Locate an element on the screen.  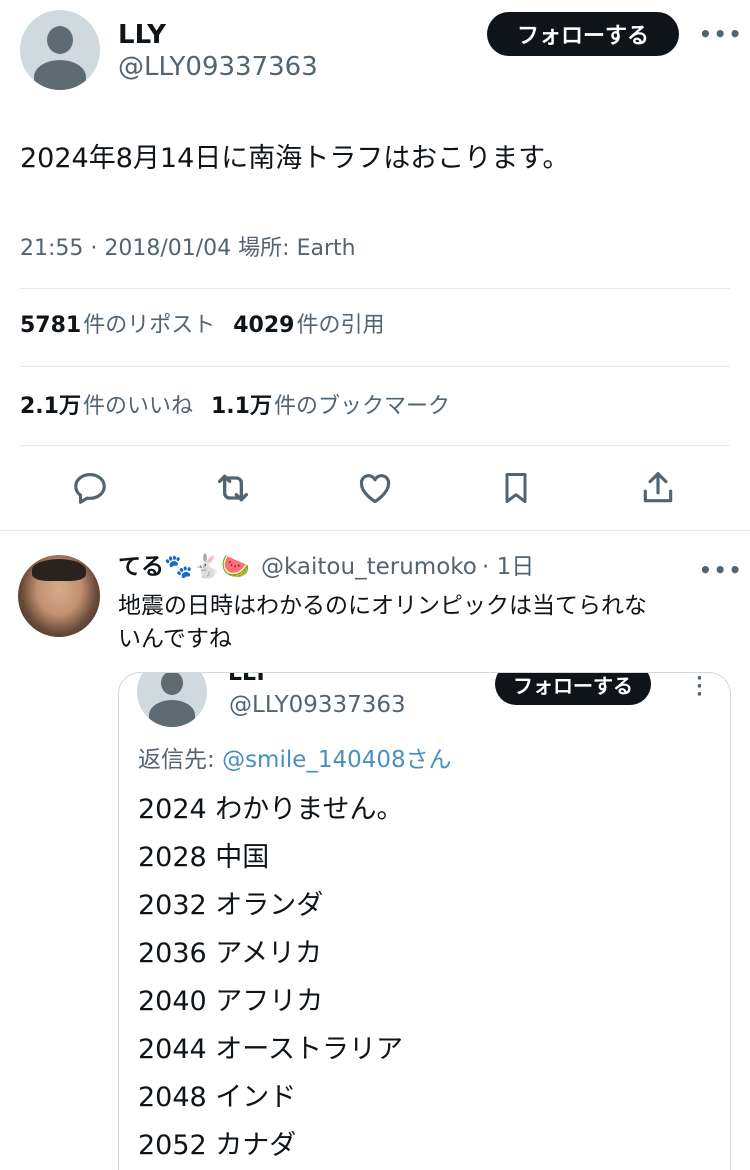
quoted-reply-to: 返信先: @smile_140408さん is located at coordinates (295, 760).